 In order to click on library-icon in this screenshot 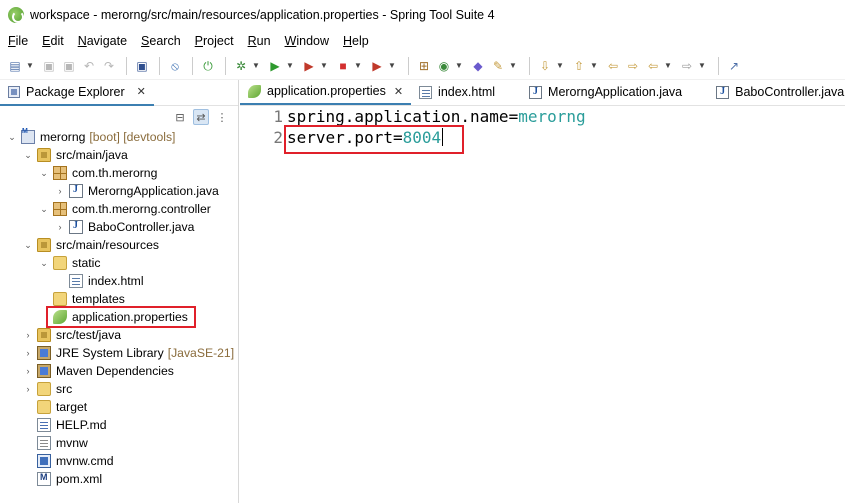, I will do `click(44, 371)`.